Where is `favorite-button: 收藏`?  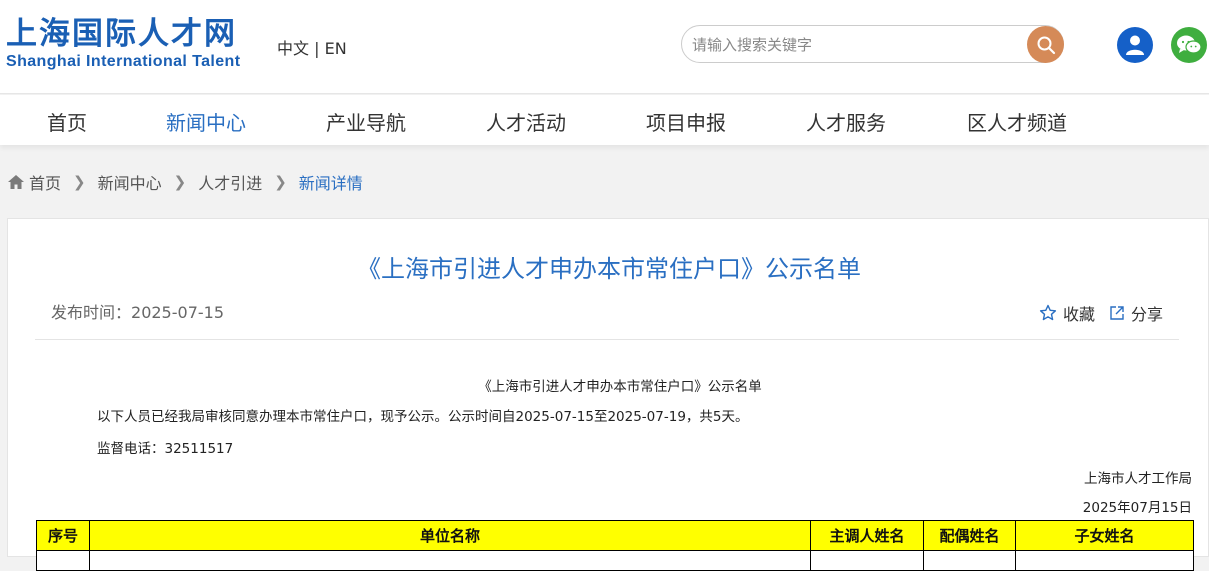
favorite-button: 收藏 is located at coordinates (1067, 313).